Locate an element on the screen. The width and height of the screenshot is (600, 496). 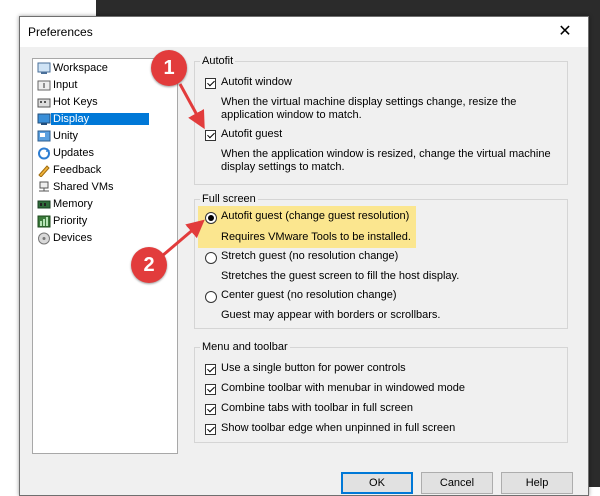
annotation-badge-1: 1 is located at coordinates (169, 68).